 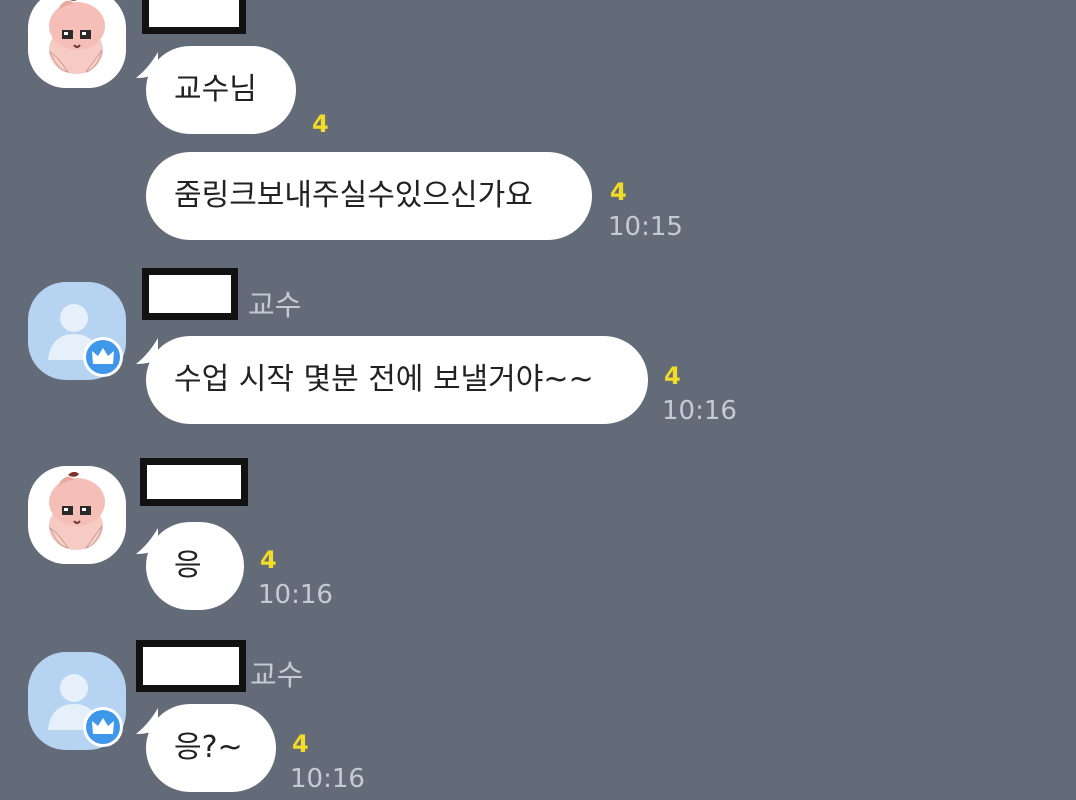 I want to click on message-text: 수업 시작 몇분 전에 보낼거야~~, so click(x=384, y=379).